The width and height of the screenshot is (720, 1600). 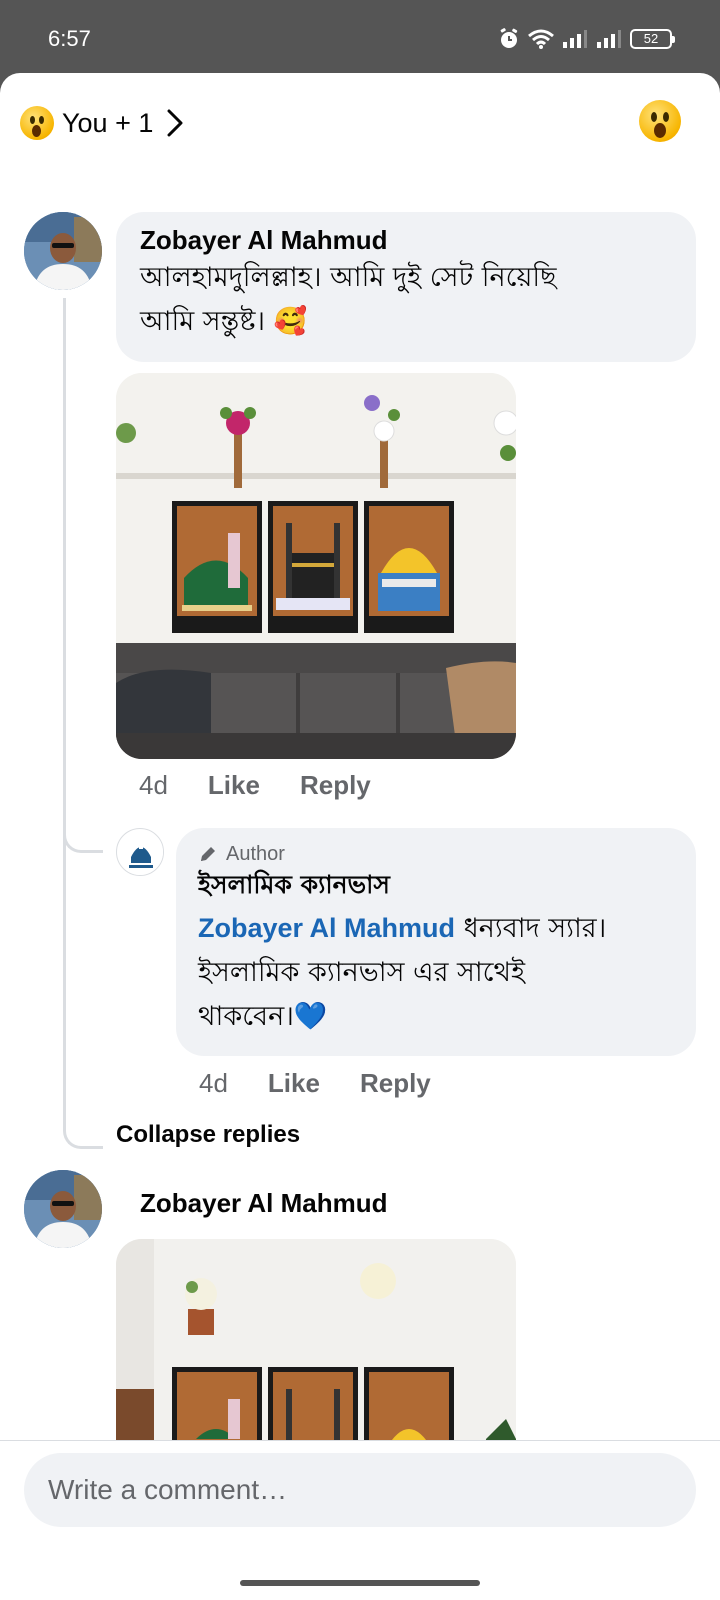 What do you see at coordinates (263, 1016) in the screenshot?
I see `reply-text-line: থাকবেন।💙` at bounding box center [263, 1016].